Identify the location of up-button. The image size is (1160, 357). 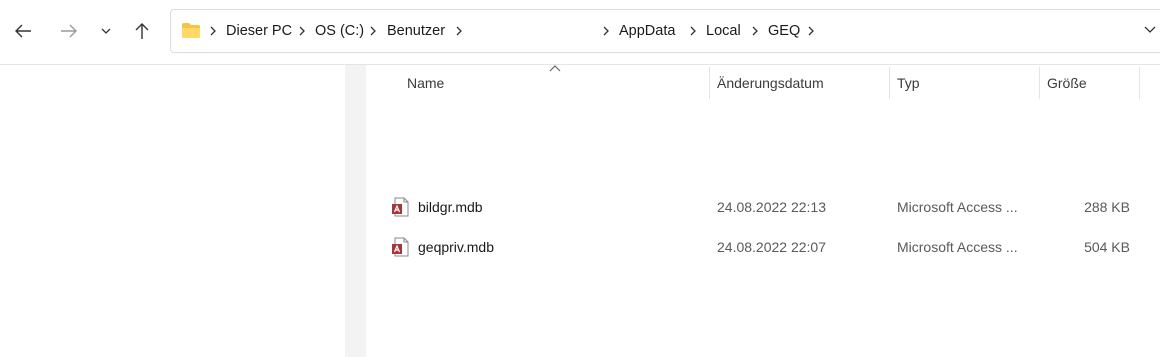
(142, 31).